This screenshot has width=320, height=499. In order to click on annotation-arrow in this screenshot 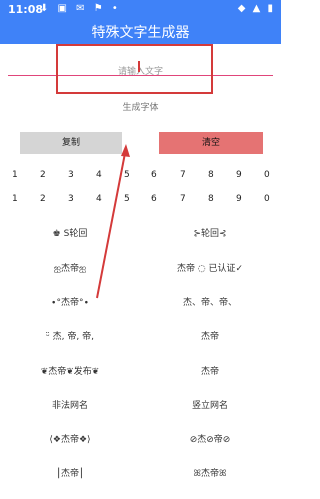, I will do `click(113, 221)`.